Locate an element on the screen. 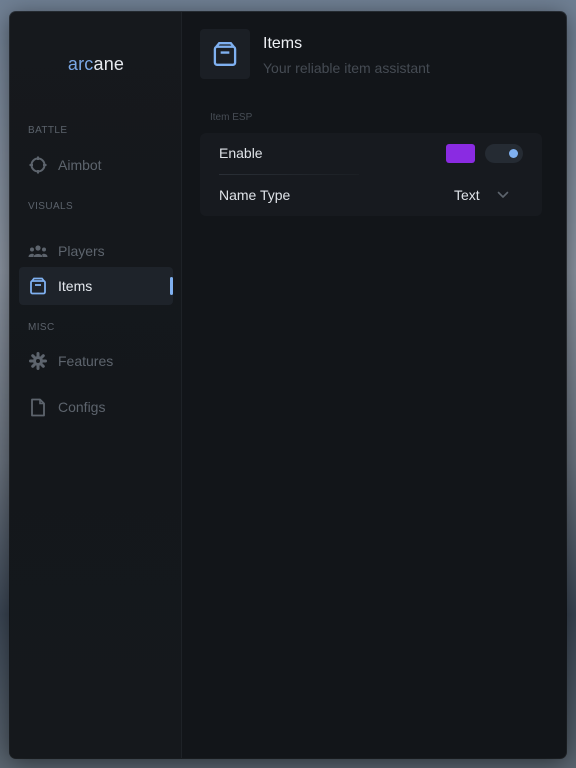 This screenshot has height=768, width=576. crosshair-icon is located at coordinates (38, 165).